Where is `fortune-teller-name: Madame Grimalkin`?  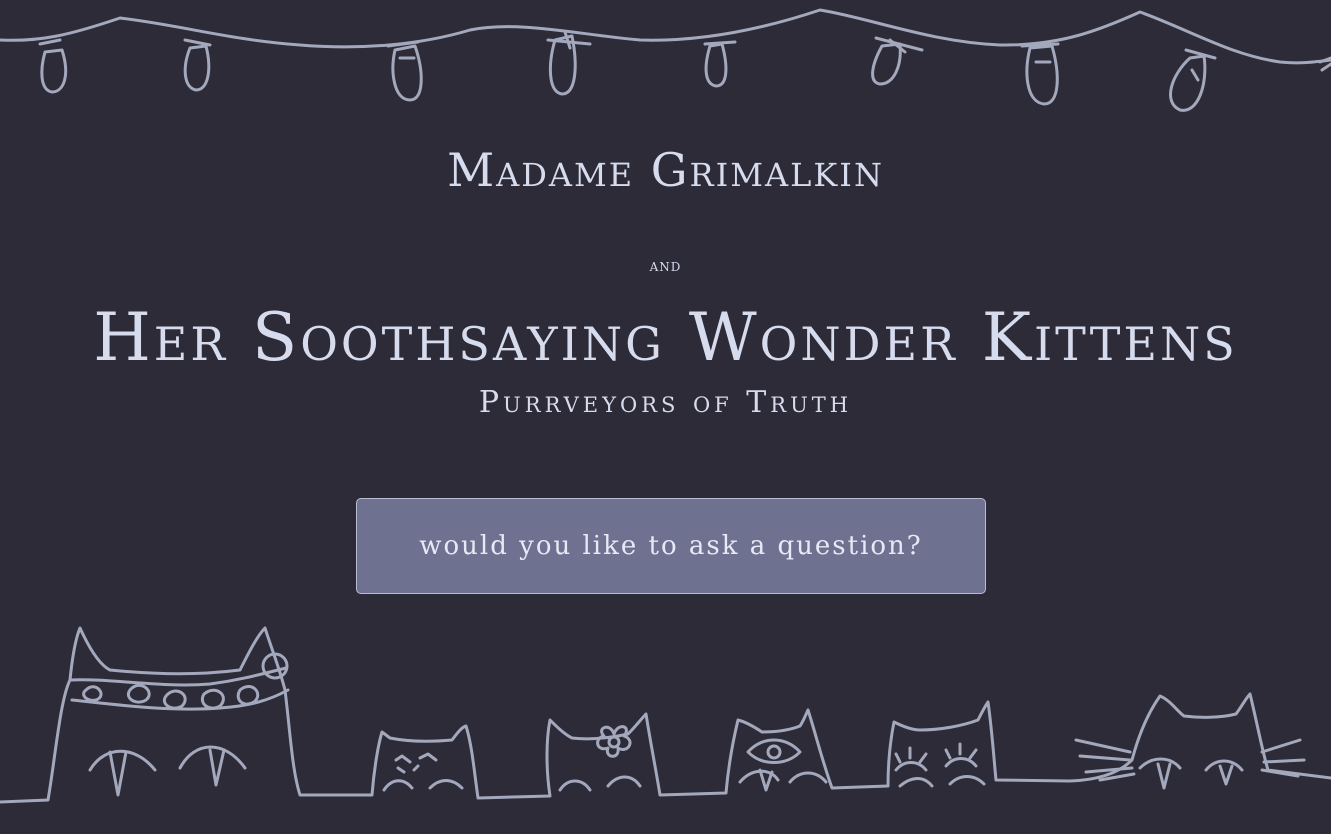
fortune-teller-name: Madame Grimalkin is located at coordinates (665, 170).